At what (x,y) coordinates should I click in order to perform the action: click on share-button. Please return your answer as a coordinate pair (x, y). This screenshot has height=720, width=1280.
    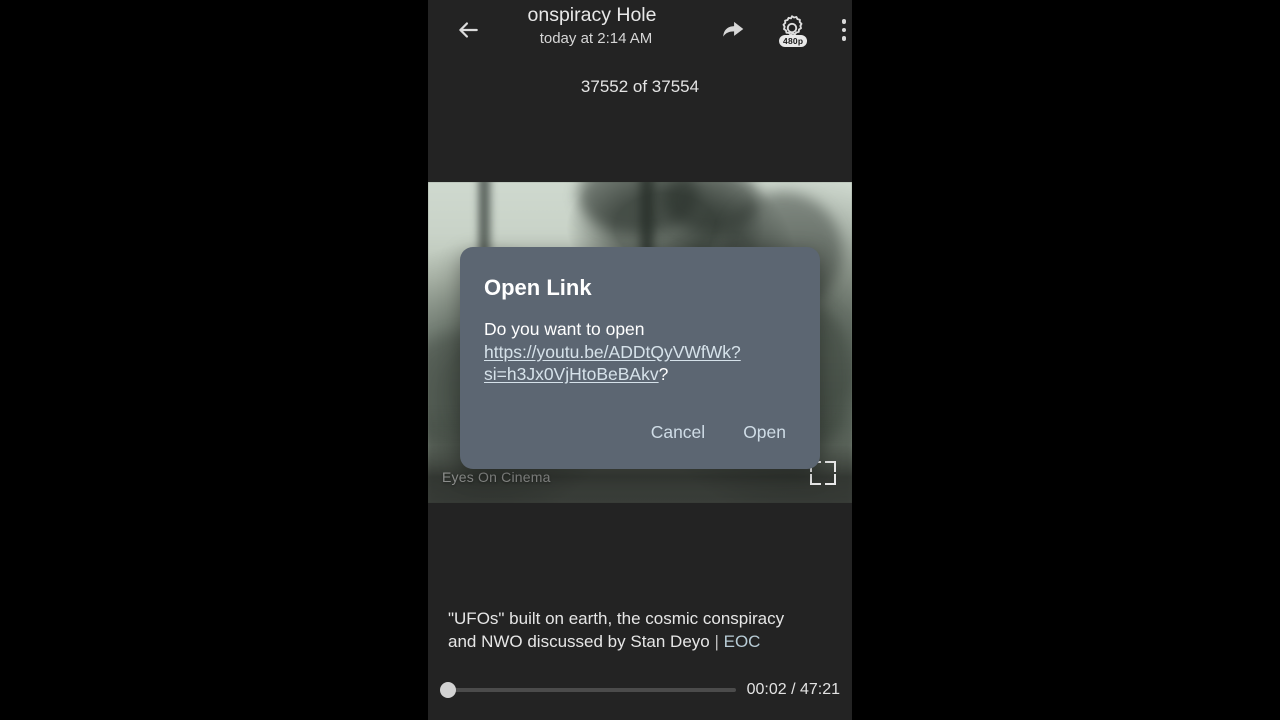
    Looking at the image, I should click on (733, 29).